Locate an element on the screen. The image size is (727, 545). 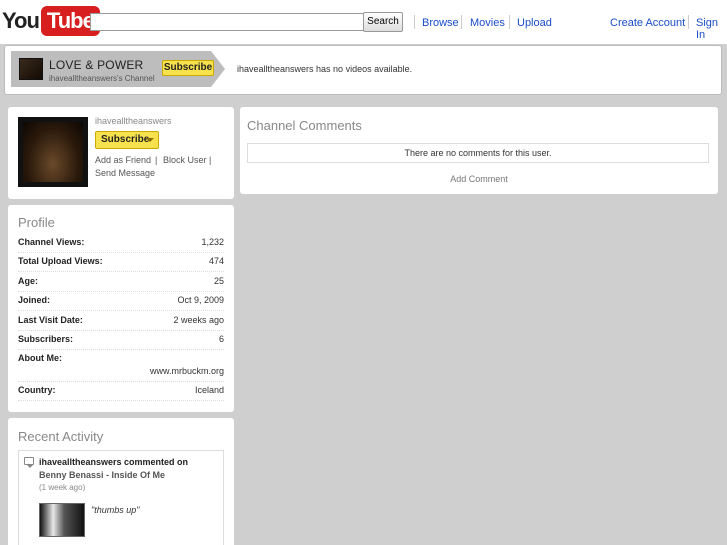
add-comment-link: Add Comment is located at coordinates (479, 179).